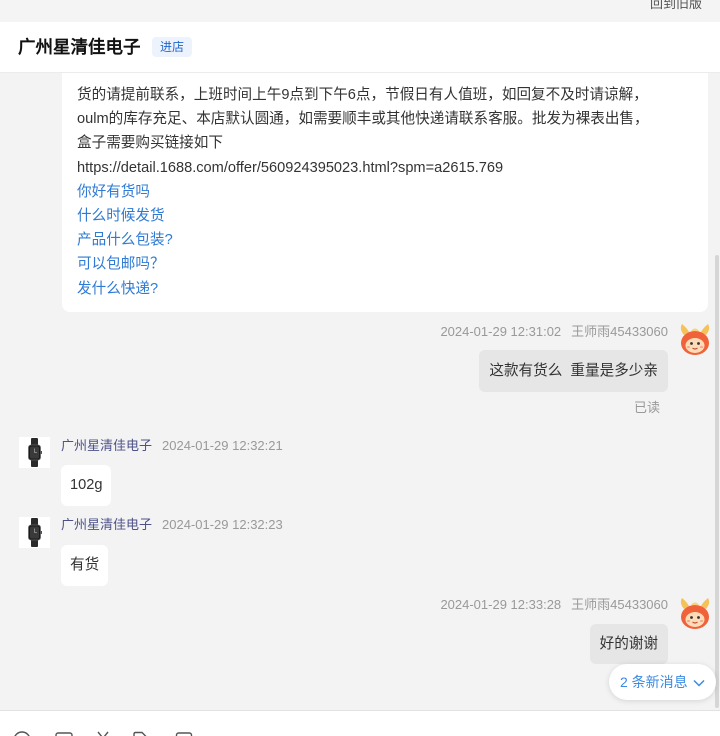 This screenshot has height=736, width=720. I want to click on message-meta: 广州星清佳电子 2024-01-29 12:32:23, so click(172, 525).